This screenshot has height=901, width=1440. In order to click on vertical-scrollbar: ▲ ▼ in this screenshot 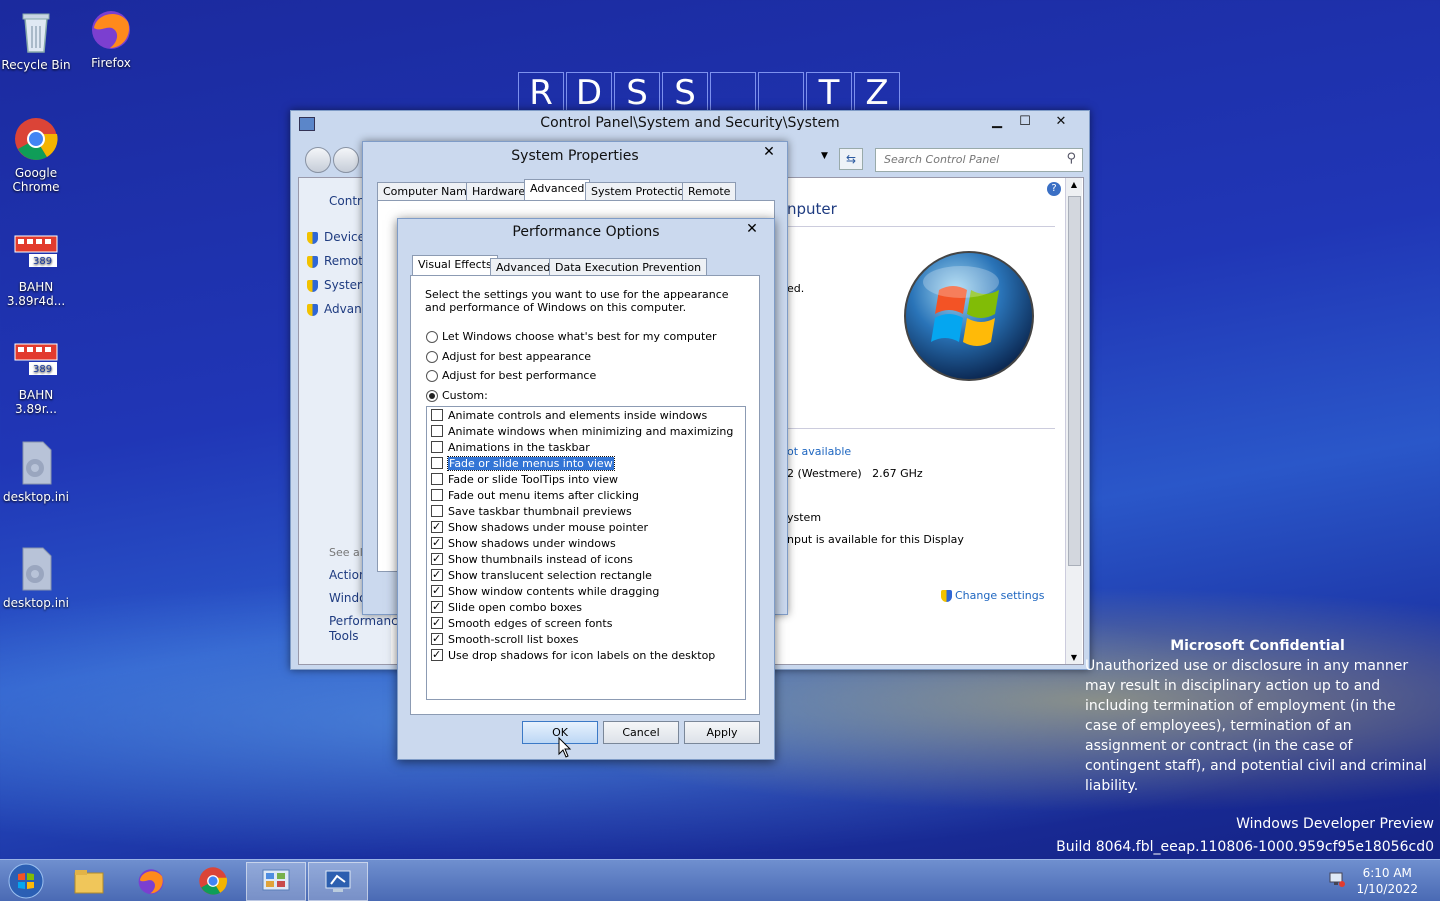, I will do `click(1073, 421)`.